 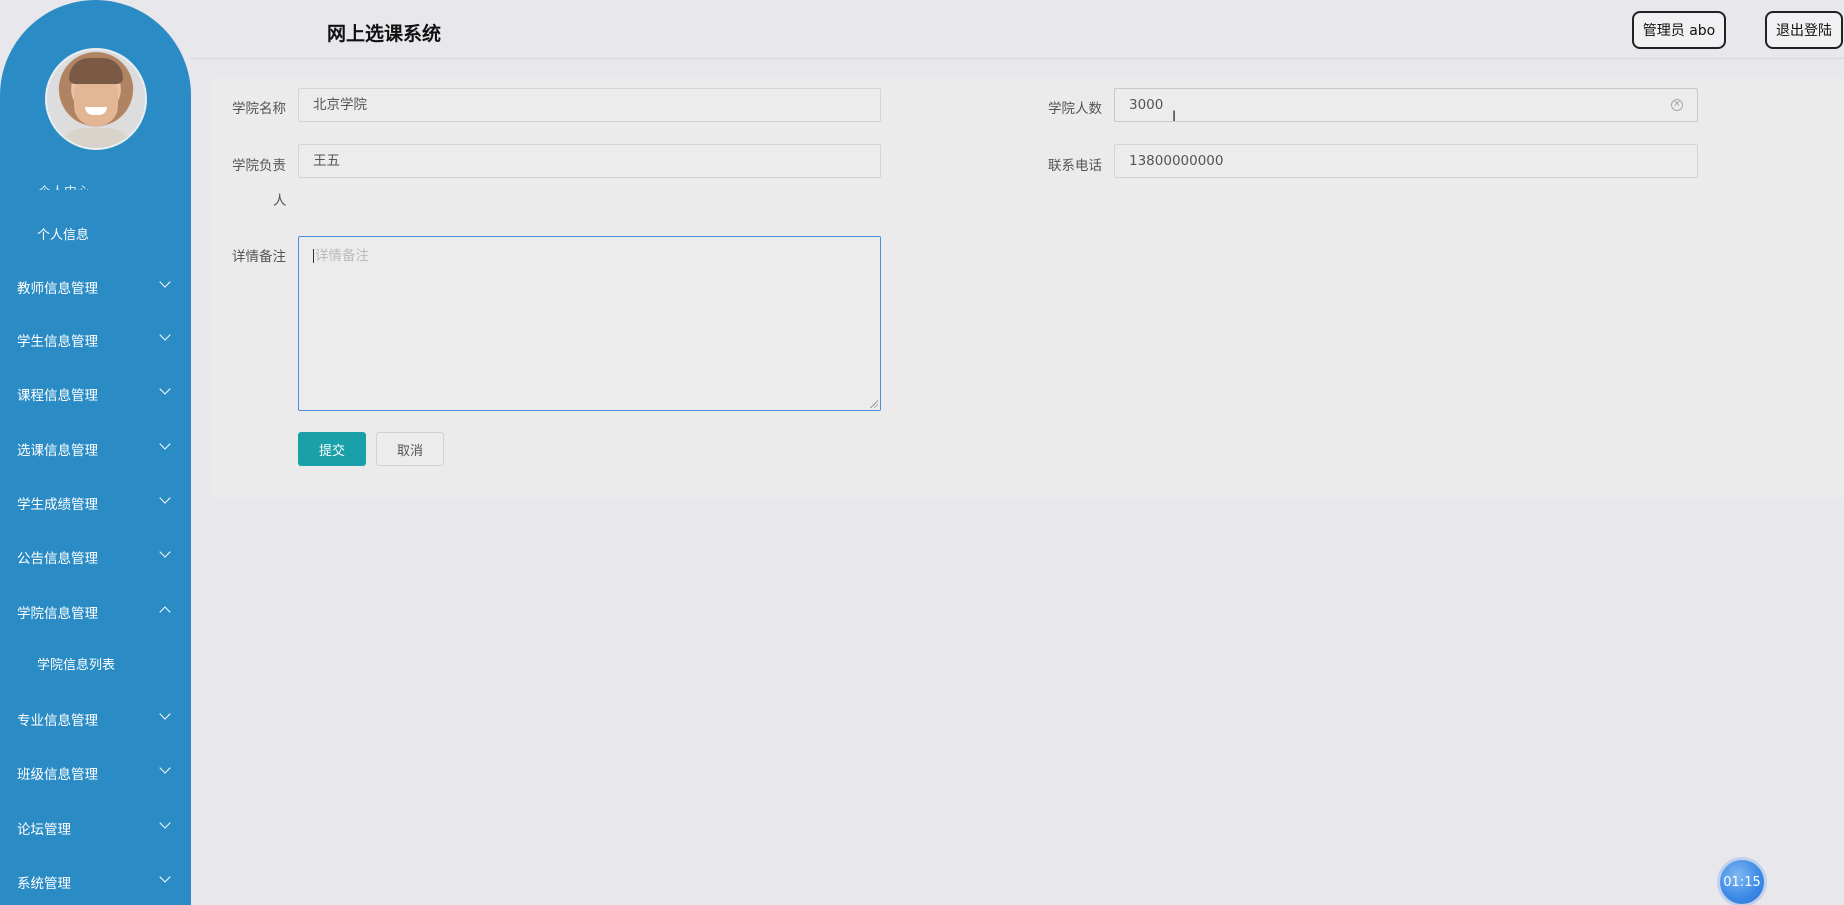 I want to click on sidebar-item-teacher: 教师信息管理, so click(x=95, y=286).